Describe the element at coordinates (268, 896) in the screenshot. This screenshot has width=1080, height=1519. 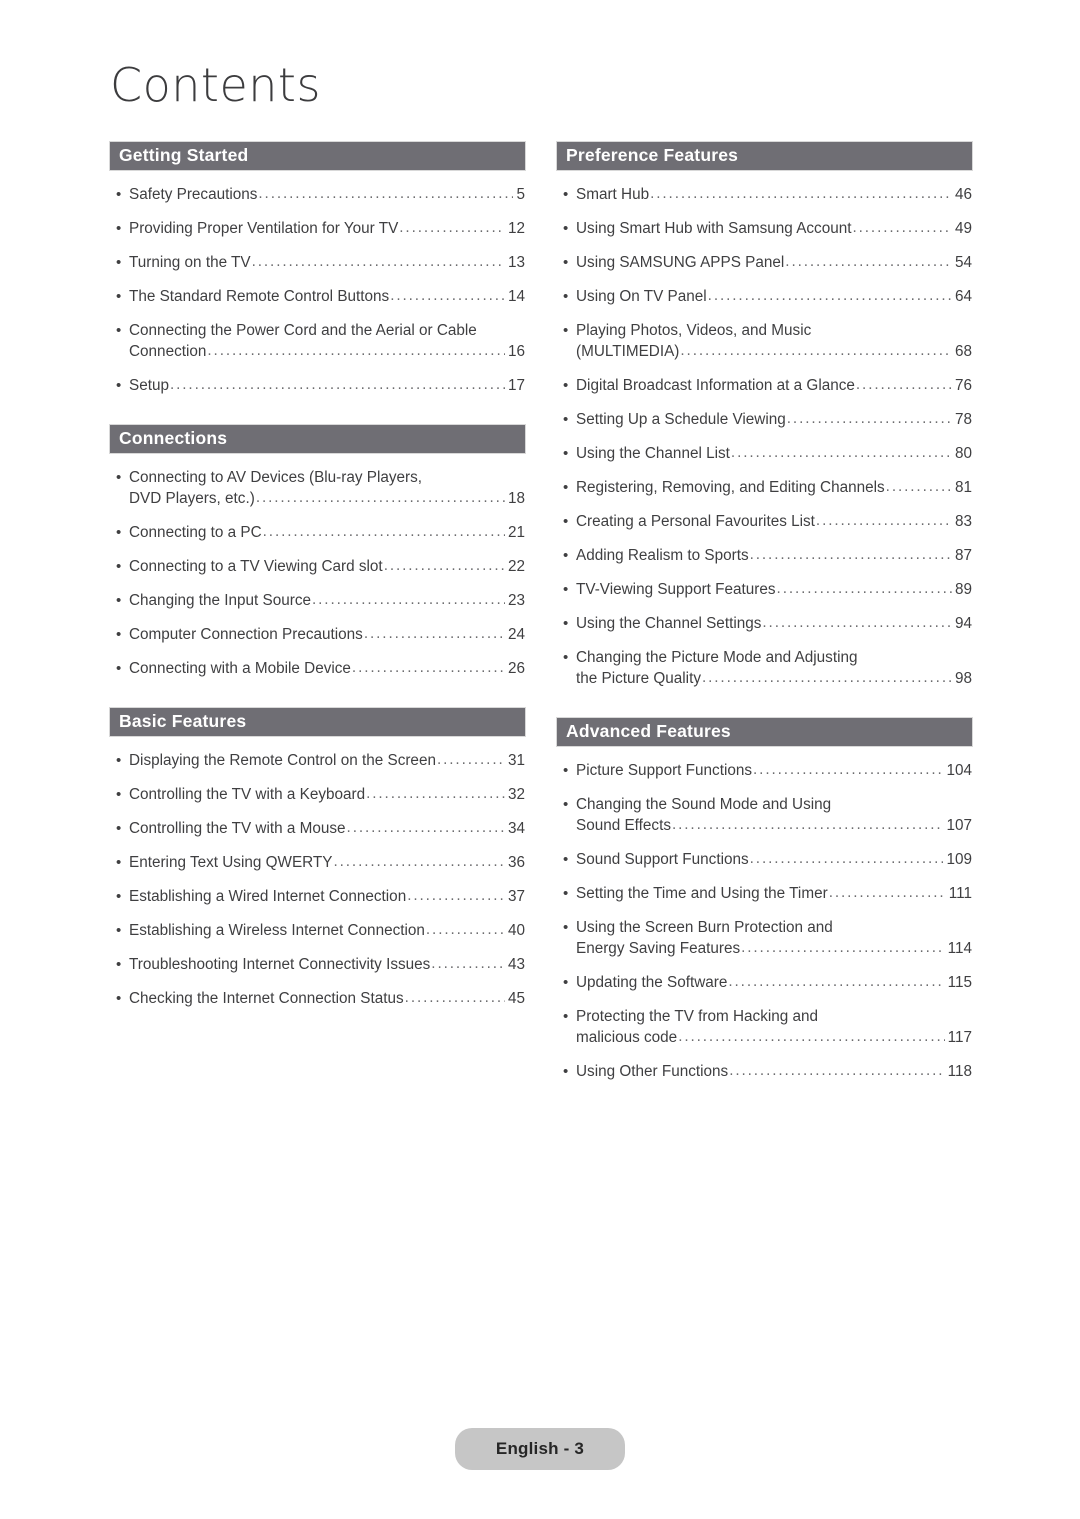
I see `toc-entry-title: Establishing a Wired Internet Connection` at that location.